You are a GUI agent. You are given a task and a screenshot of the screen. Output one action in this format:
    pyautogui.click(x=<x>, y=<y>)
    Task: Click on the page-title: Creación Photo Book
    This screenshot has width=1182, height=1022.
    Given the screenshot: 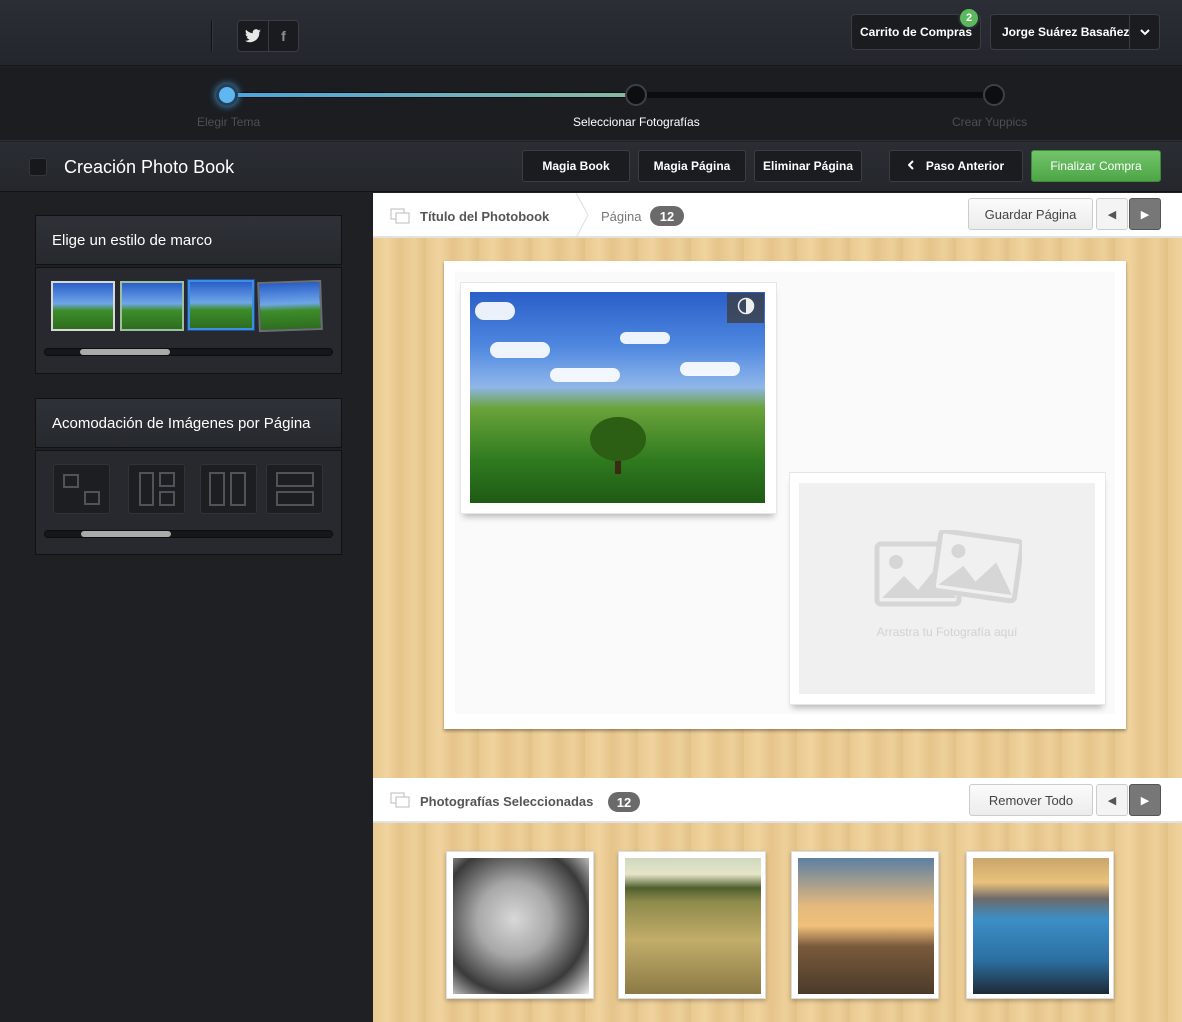 What is the action you would take?
    pyautogui.click(x=149, y=167)
    